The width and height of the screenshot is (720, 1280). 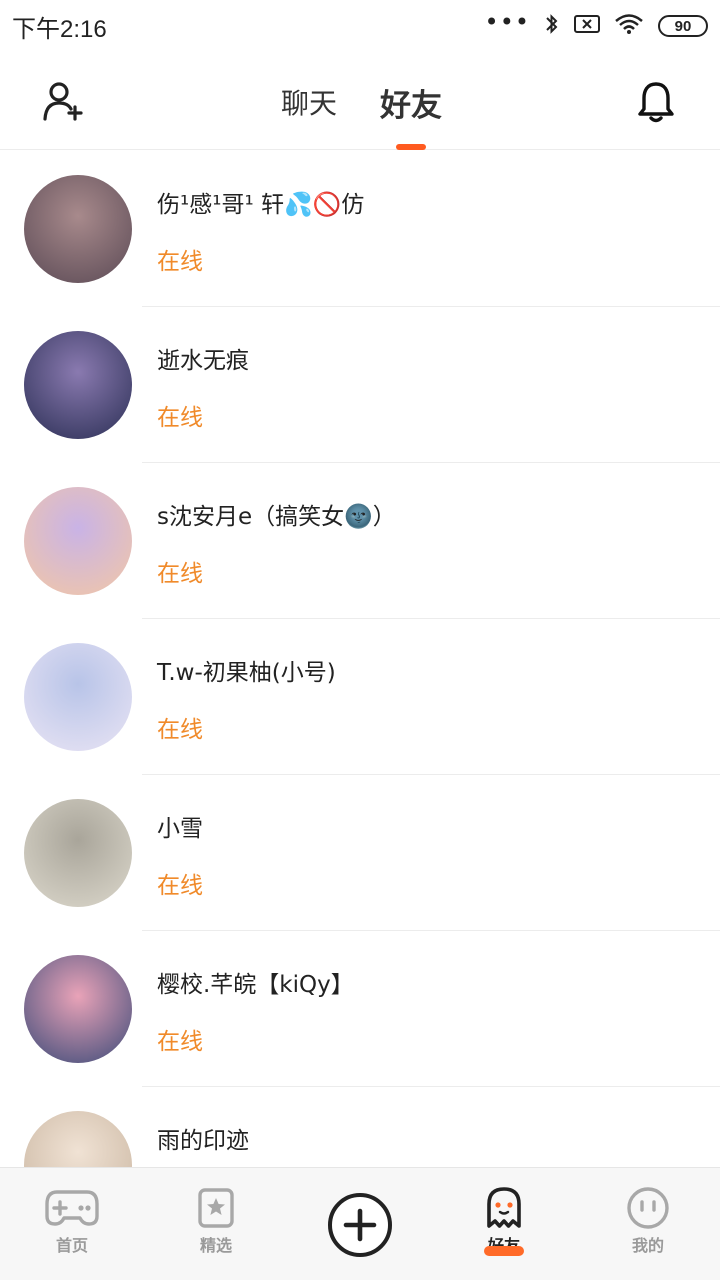 What do you see at coordinates (246, 673) in the screenshot?
I see `friend-name: T.w-初果柚(小号)` at bounding box center [246, 673].